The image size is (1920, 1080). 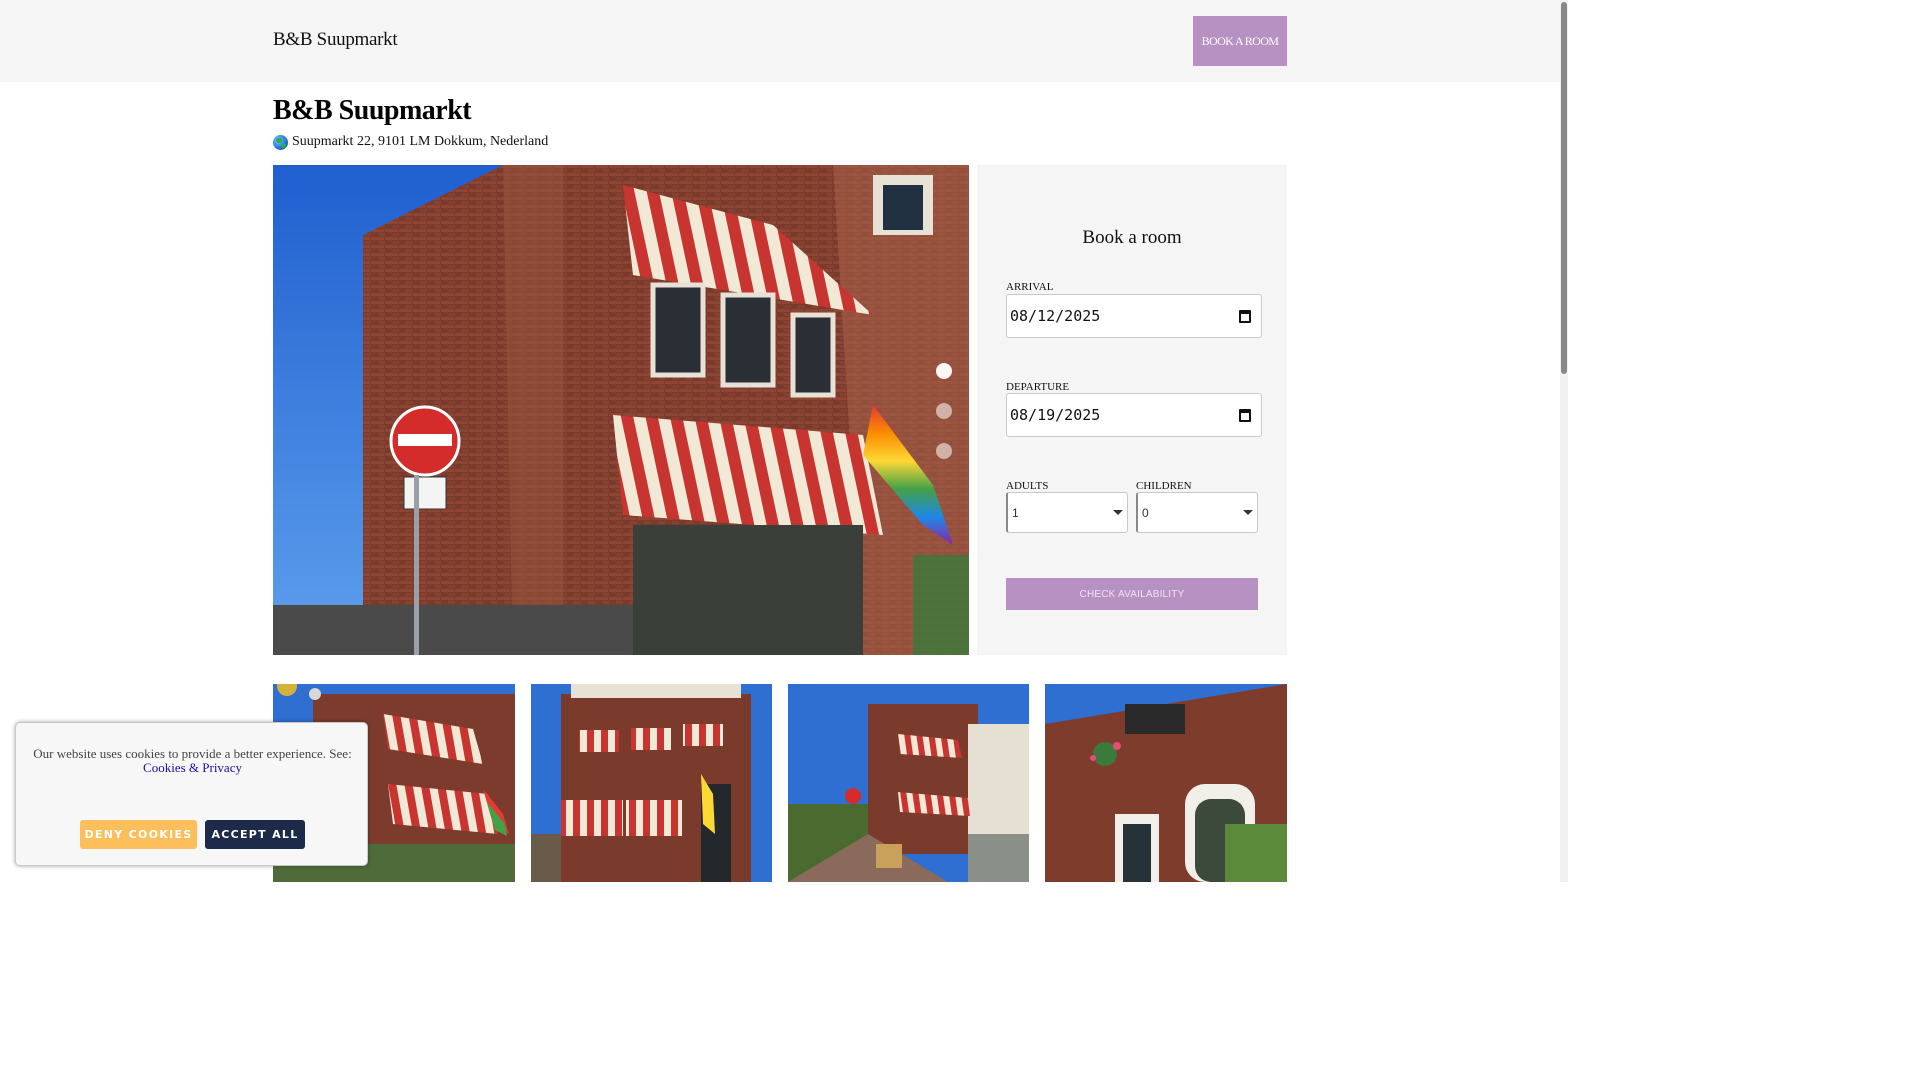 I want to click on cookie-privacy-link: Cookies & Privacy, so click(x=192, y=767).